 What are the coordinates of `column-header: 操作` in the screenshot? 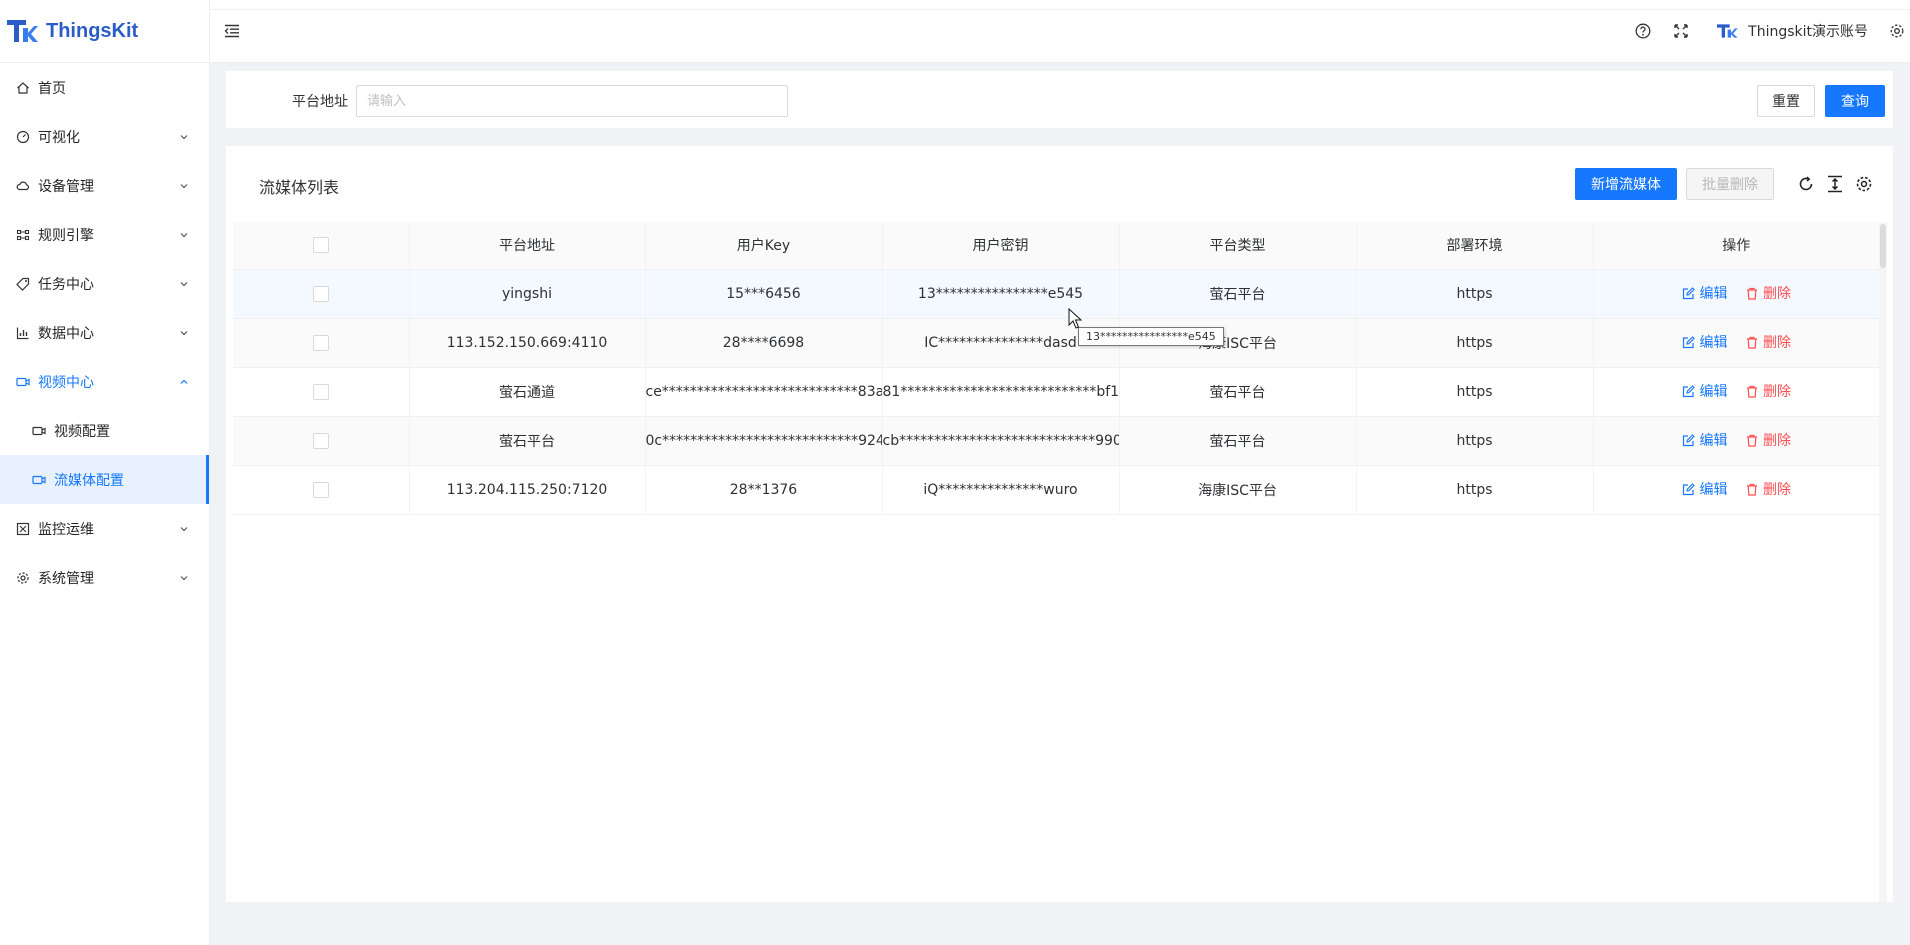 It's located at (1736, 246).